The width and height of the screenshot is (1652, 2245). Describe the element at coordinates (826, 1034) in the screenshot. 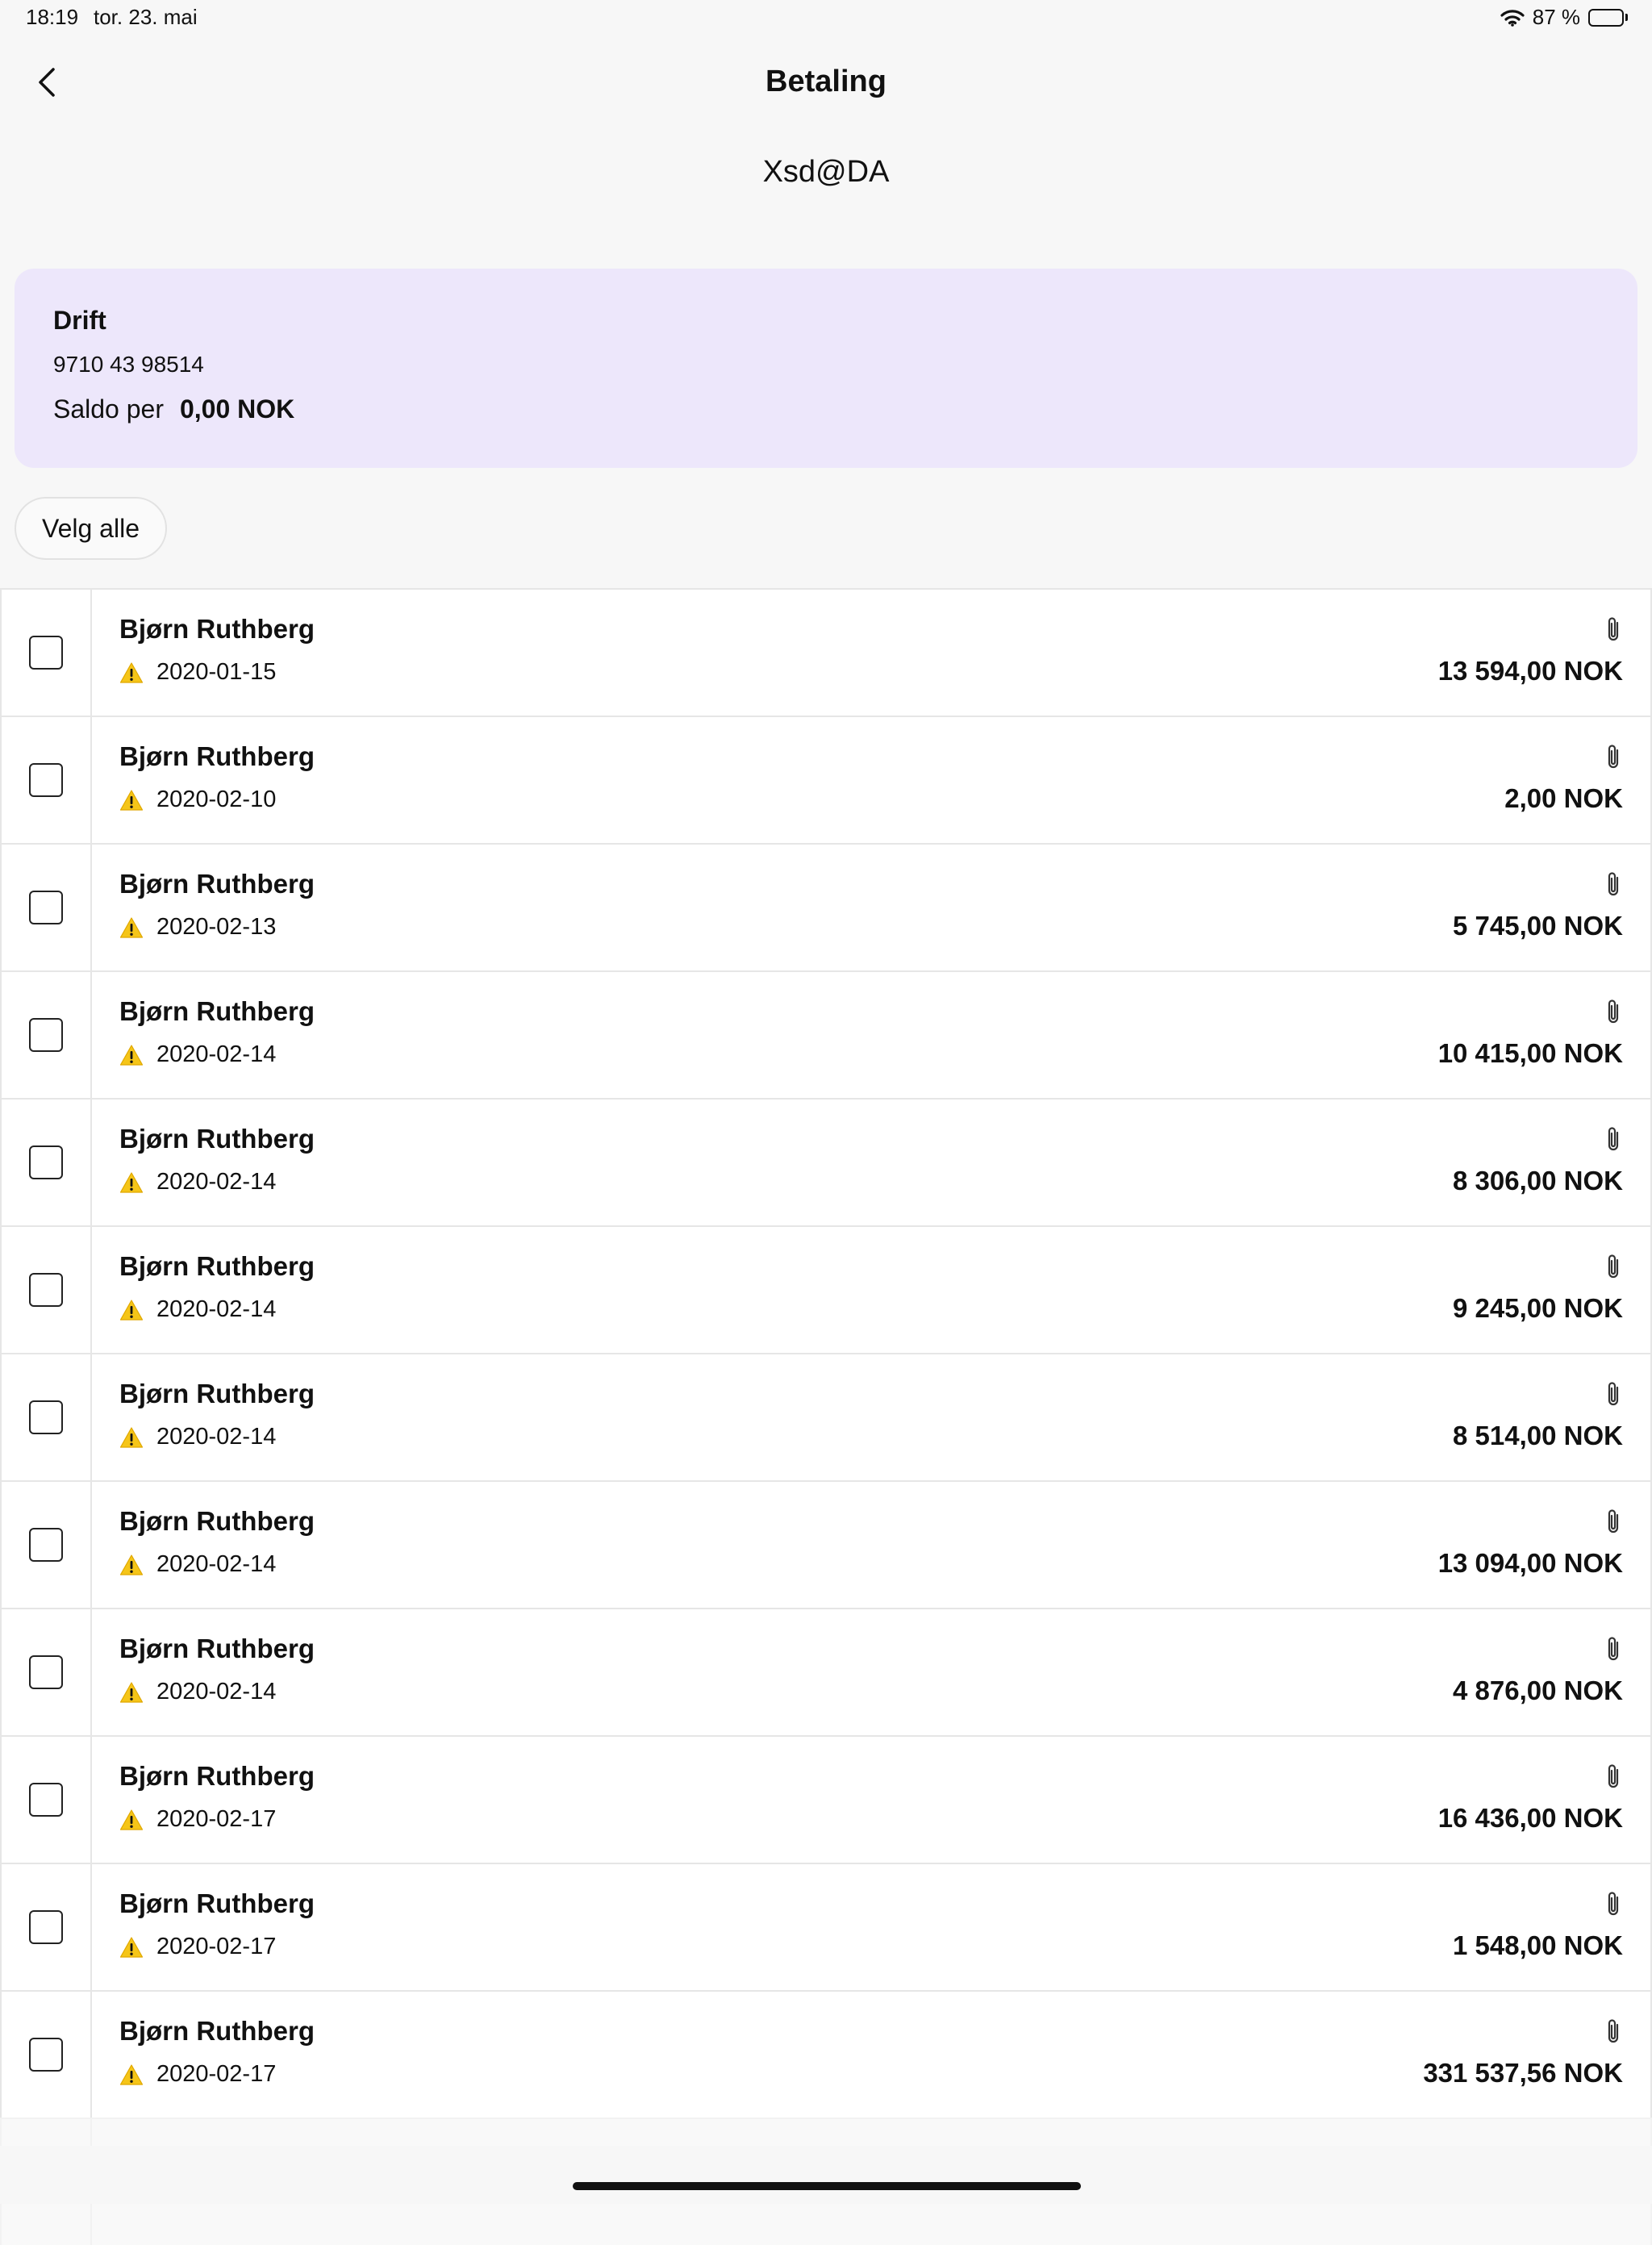

I see `payment-row: Bjørn Ruthberg 2020-02-14 10 415,00 NOK` at that location.